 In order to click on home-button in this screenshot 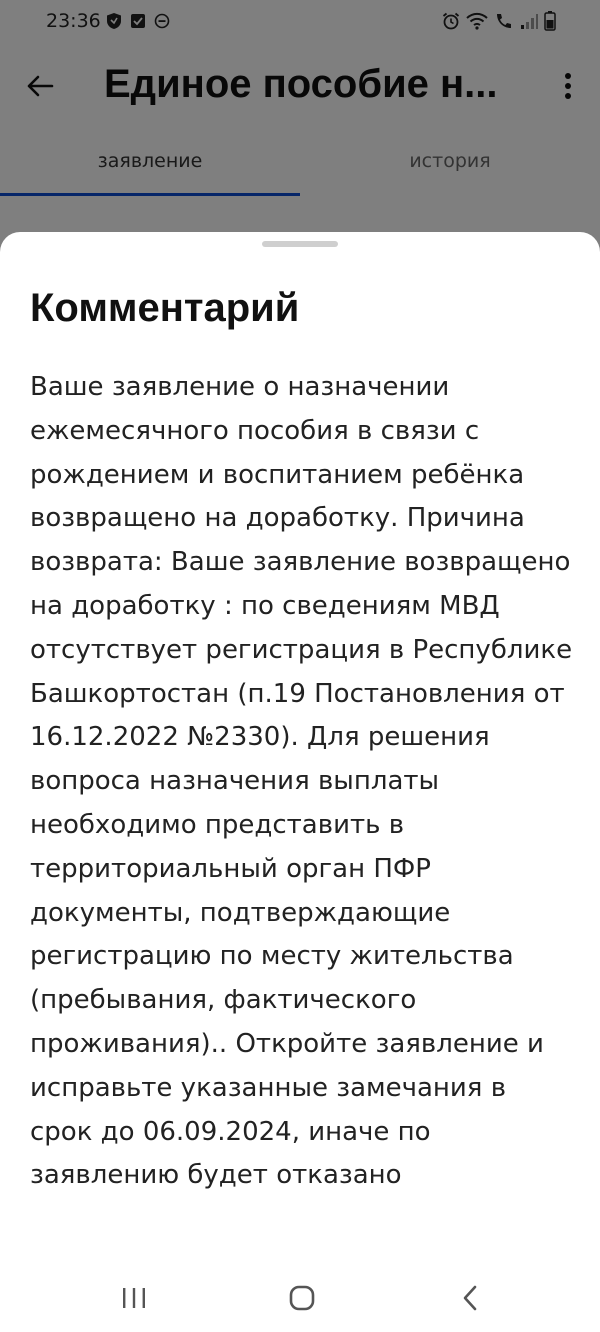, I will do `click(302, 1298)`.